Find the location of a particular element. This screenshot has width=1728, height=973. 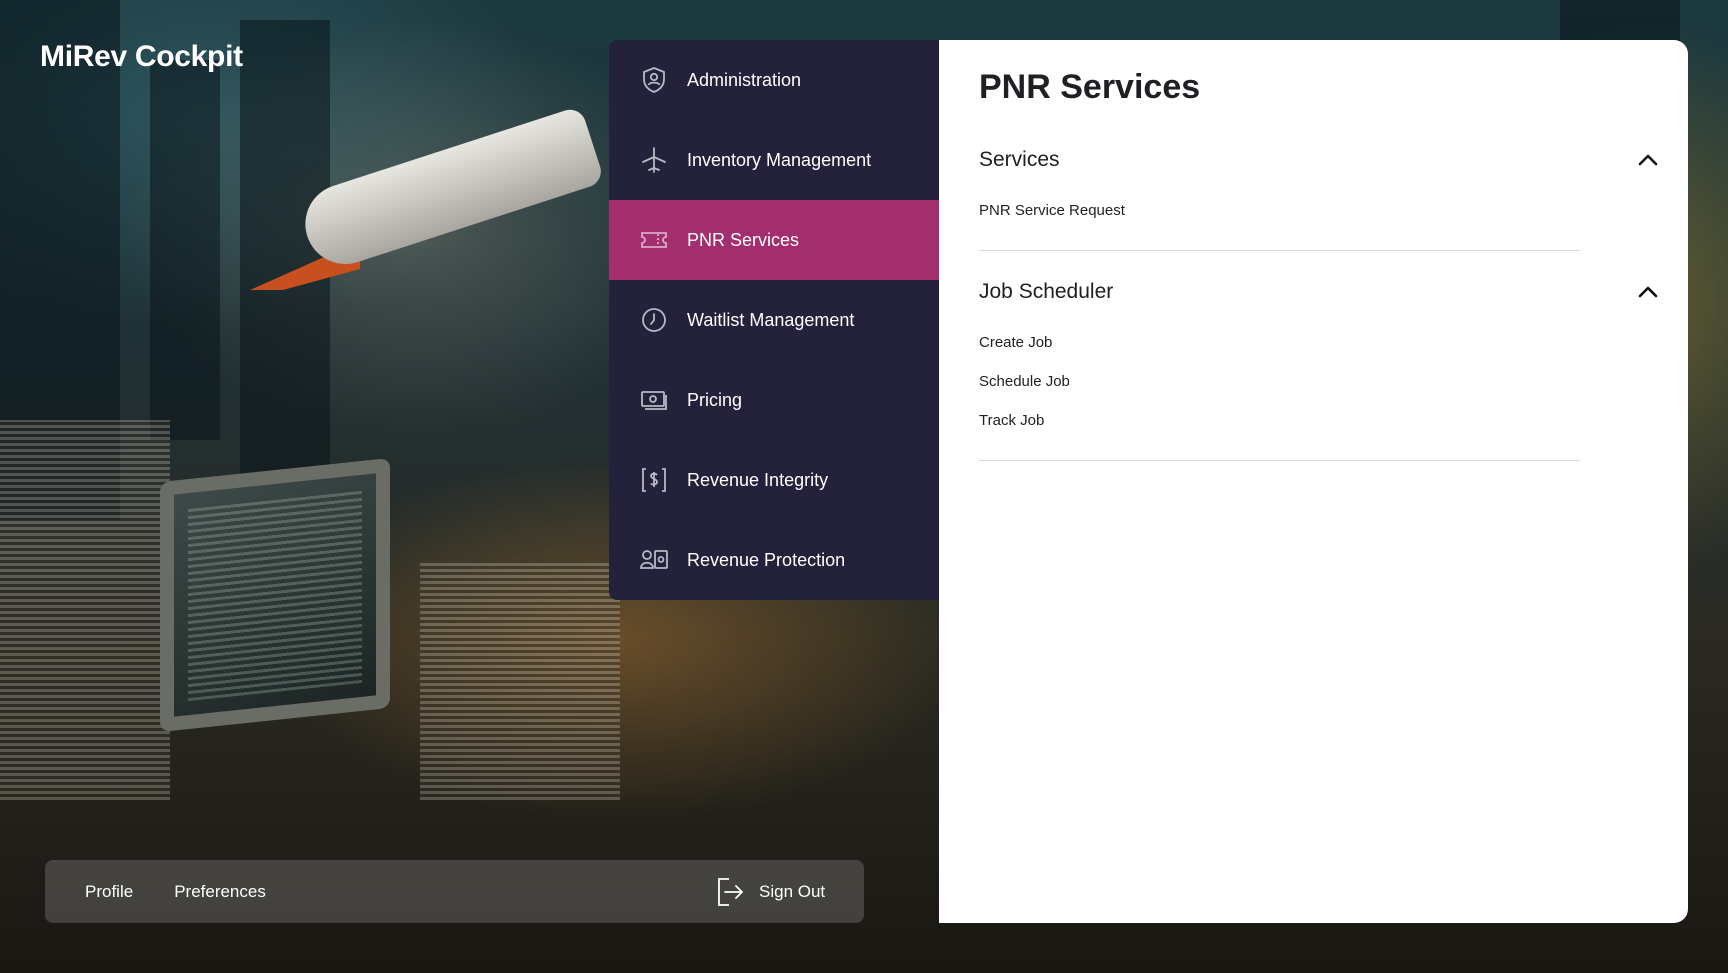

menu-item-revenue-integrity: Revenue Integrity is located at coordinates (774, 480).